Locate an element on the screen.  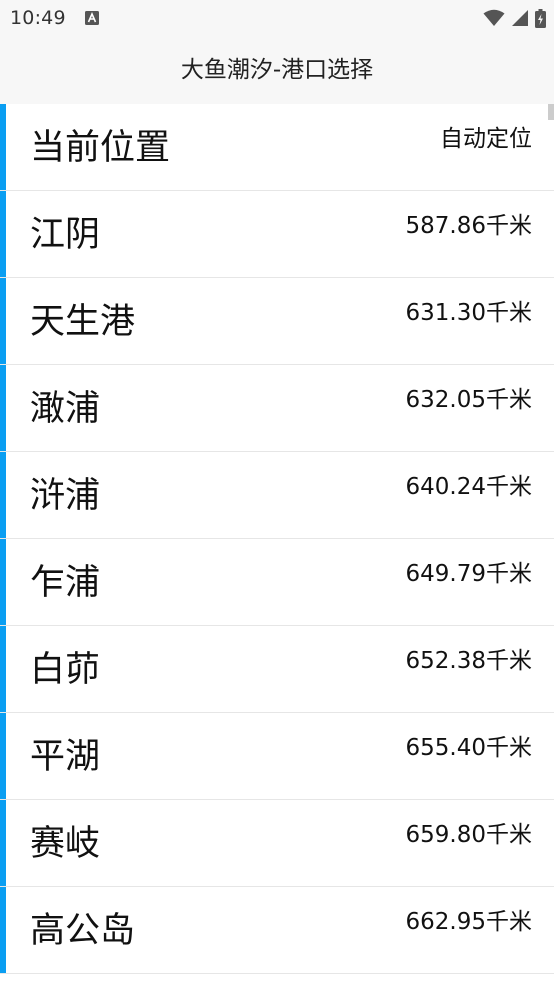
port-distance: 649.79千米 is located at coordinates (468, 574).